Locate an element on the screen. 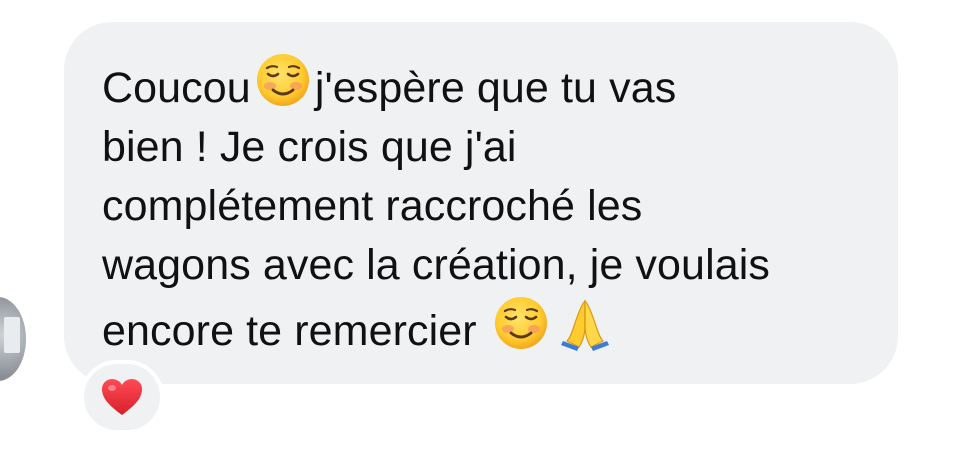 This screenshot has height=454, width=967. reaction-badge is located at coordinates (122, 397).